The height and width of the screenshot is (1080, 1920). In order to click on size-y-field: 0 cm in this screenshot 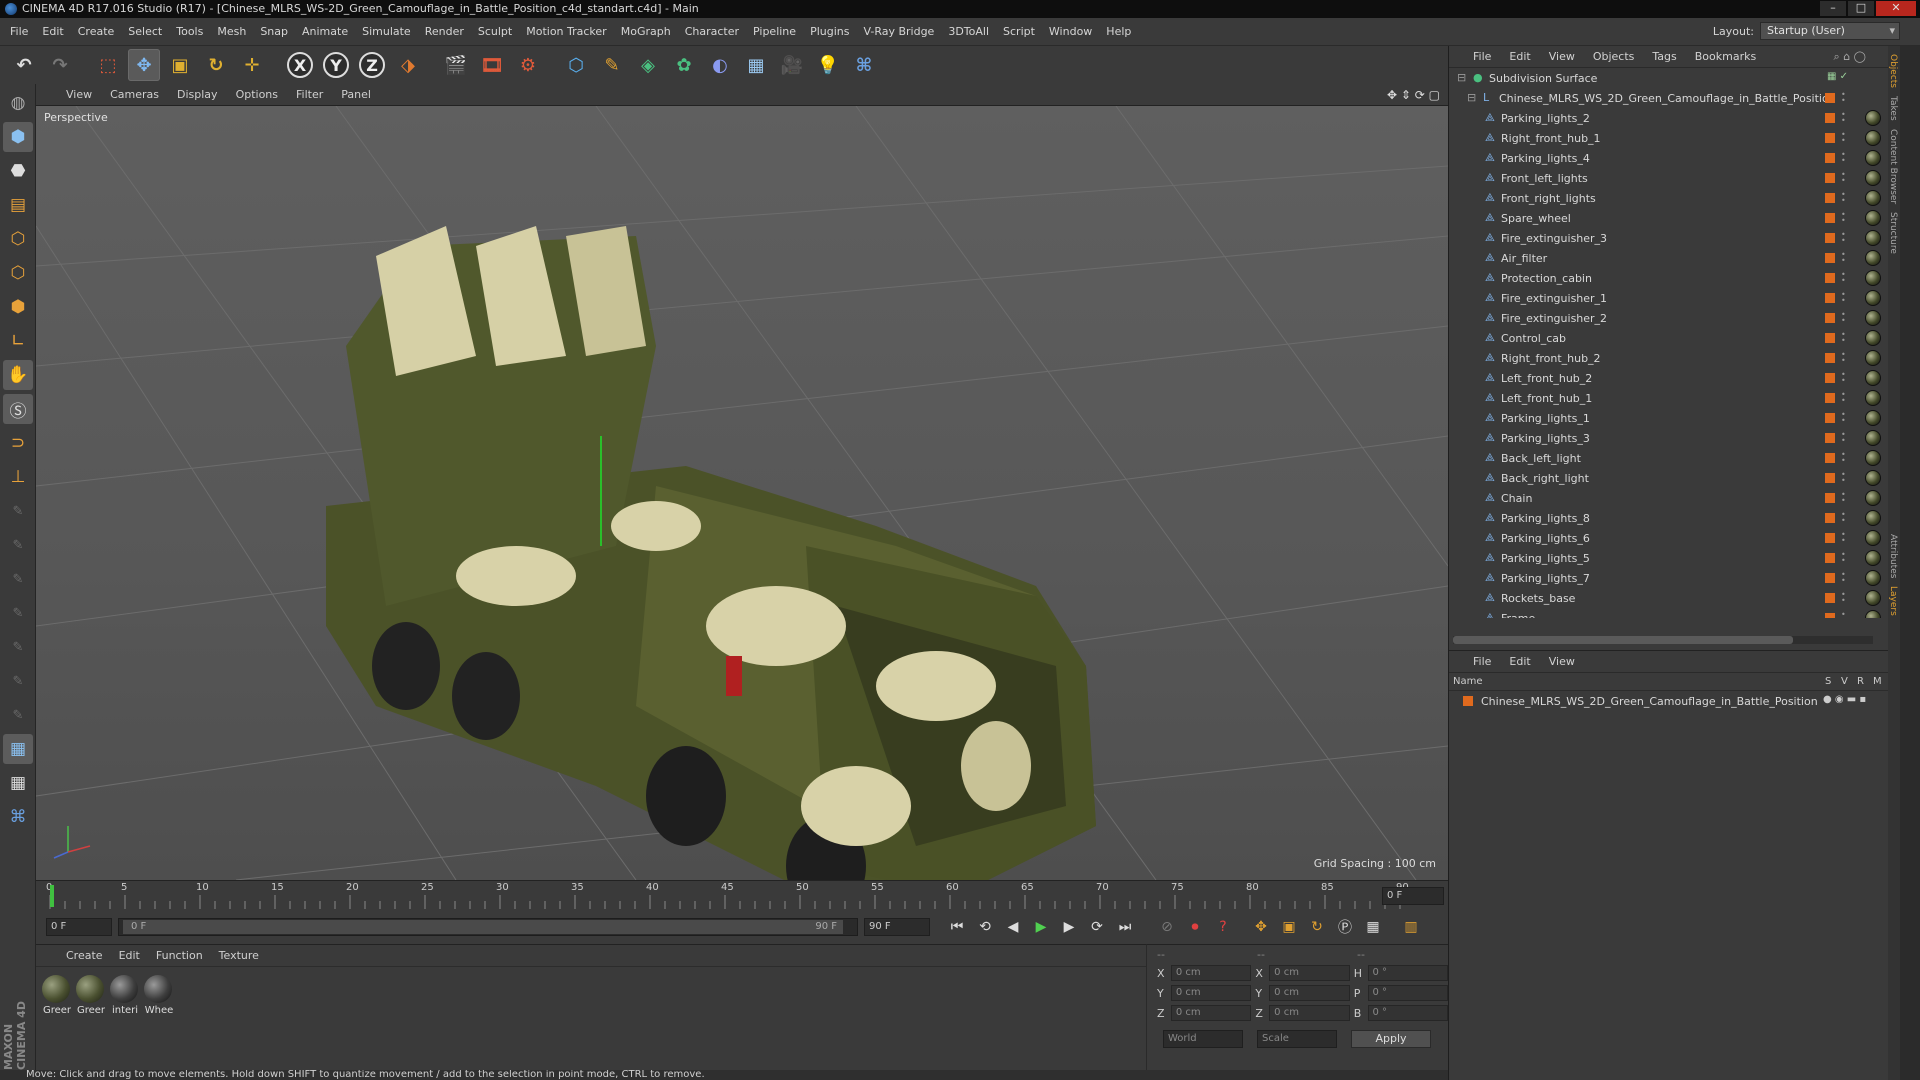, I will do `click(1309, 993)`.